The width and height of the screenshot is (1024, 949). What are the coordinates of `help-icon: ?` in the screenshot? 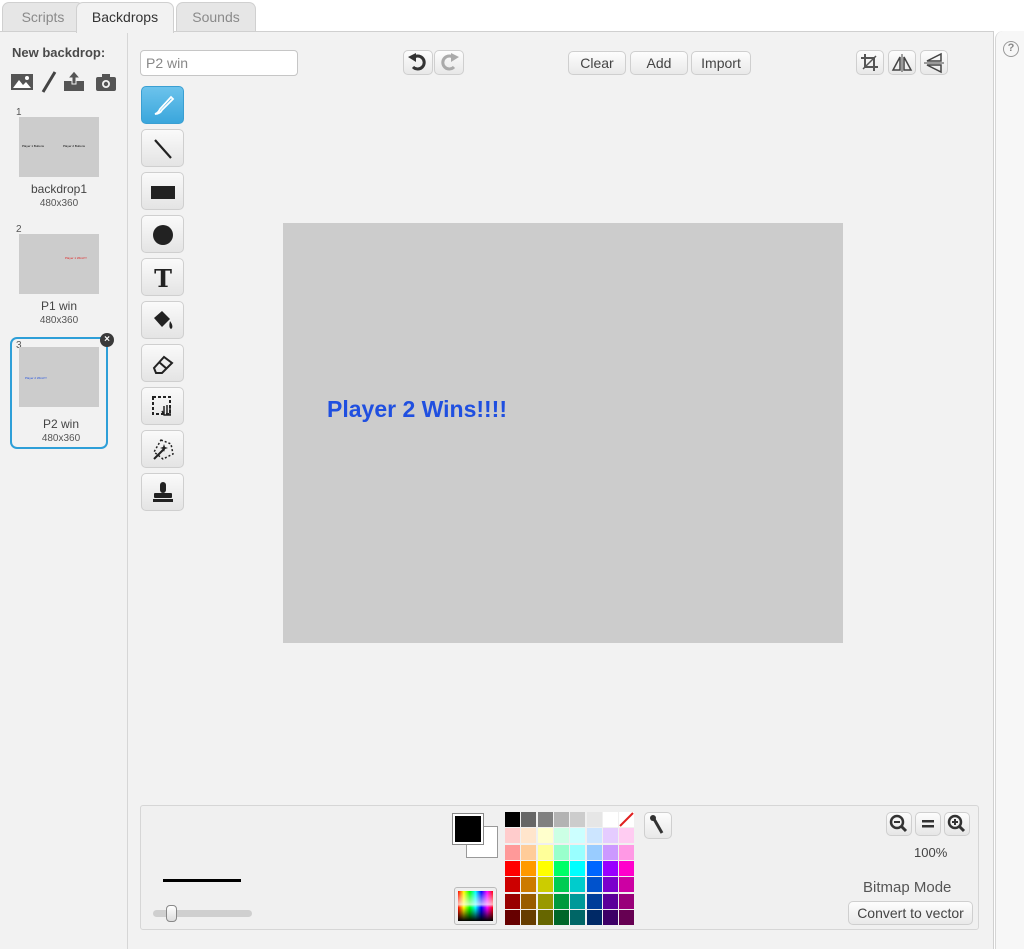 It's located at (1011, 49).